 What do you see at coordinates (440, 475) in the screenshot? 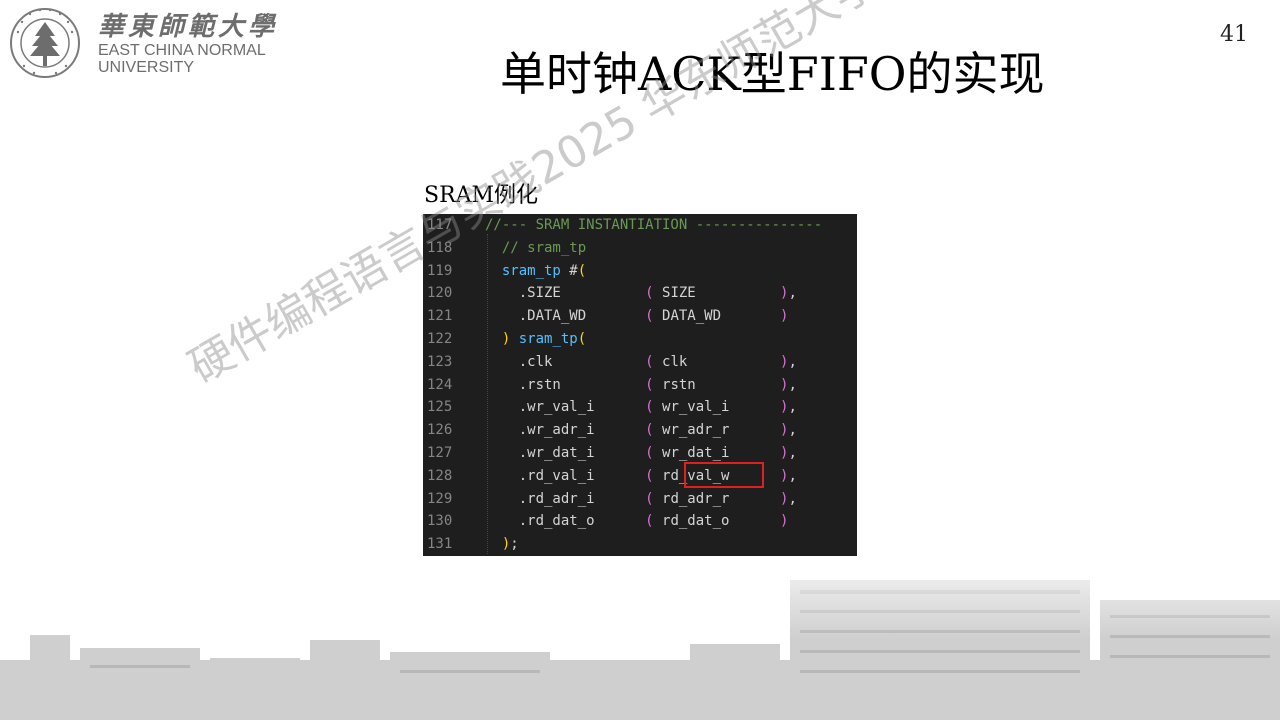
I see `line-number: 128` at bounding box center [440, 475].